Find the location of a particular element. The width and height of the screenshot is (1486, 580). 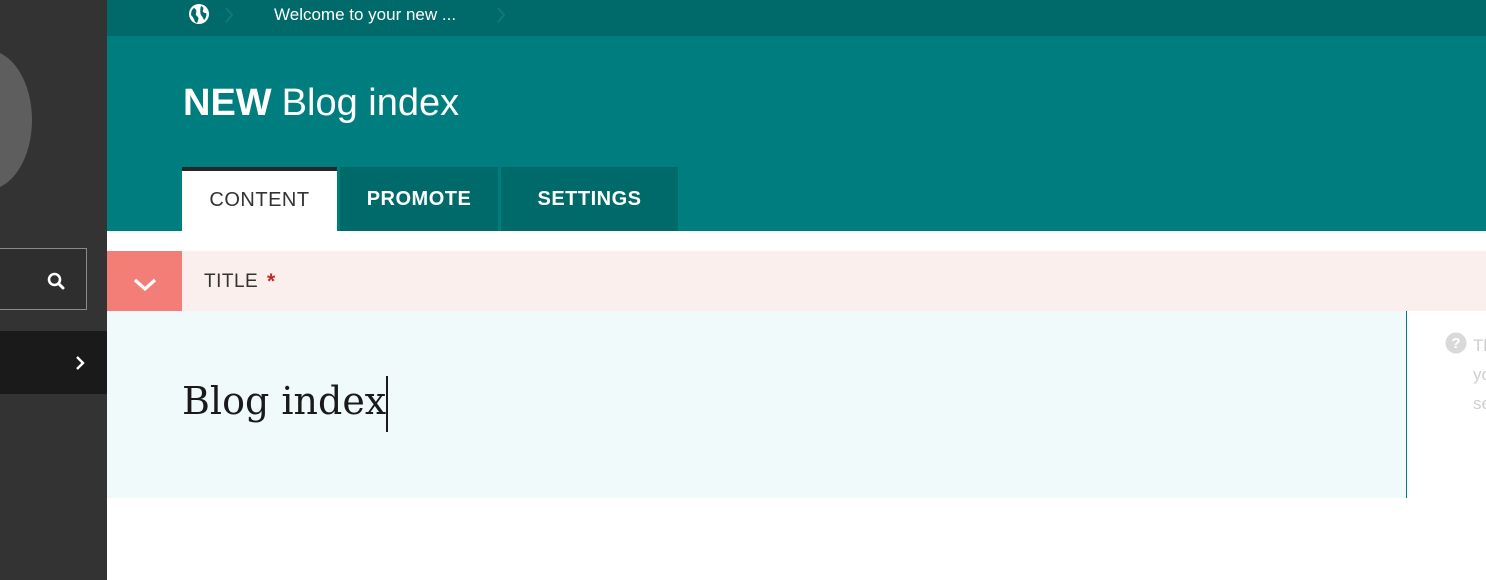

tab-settings: SETTINGS is located at coordinates (589, 199).